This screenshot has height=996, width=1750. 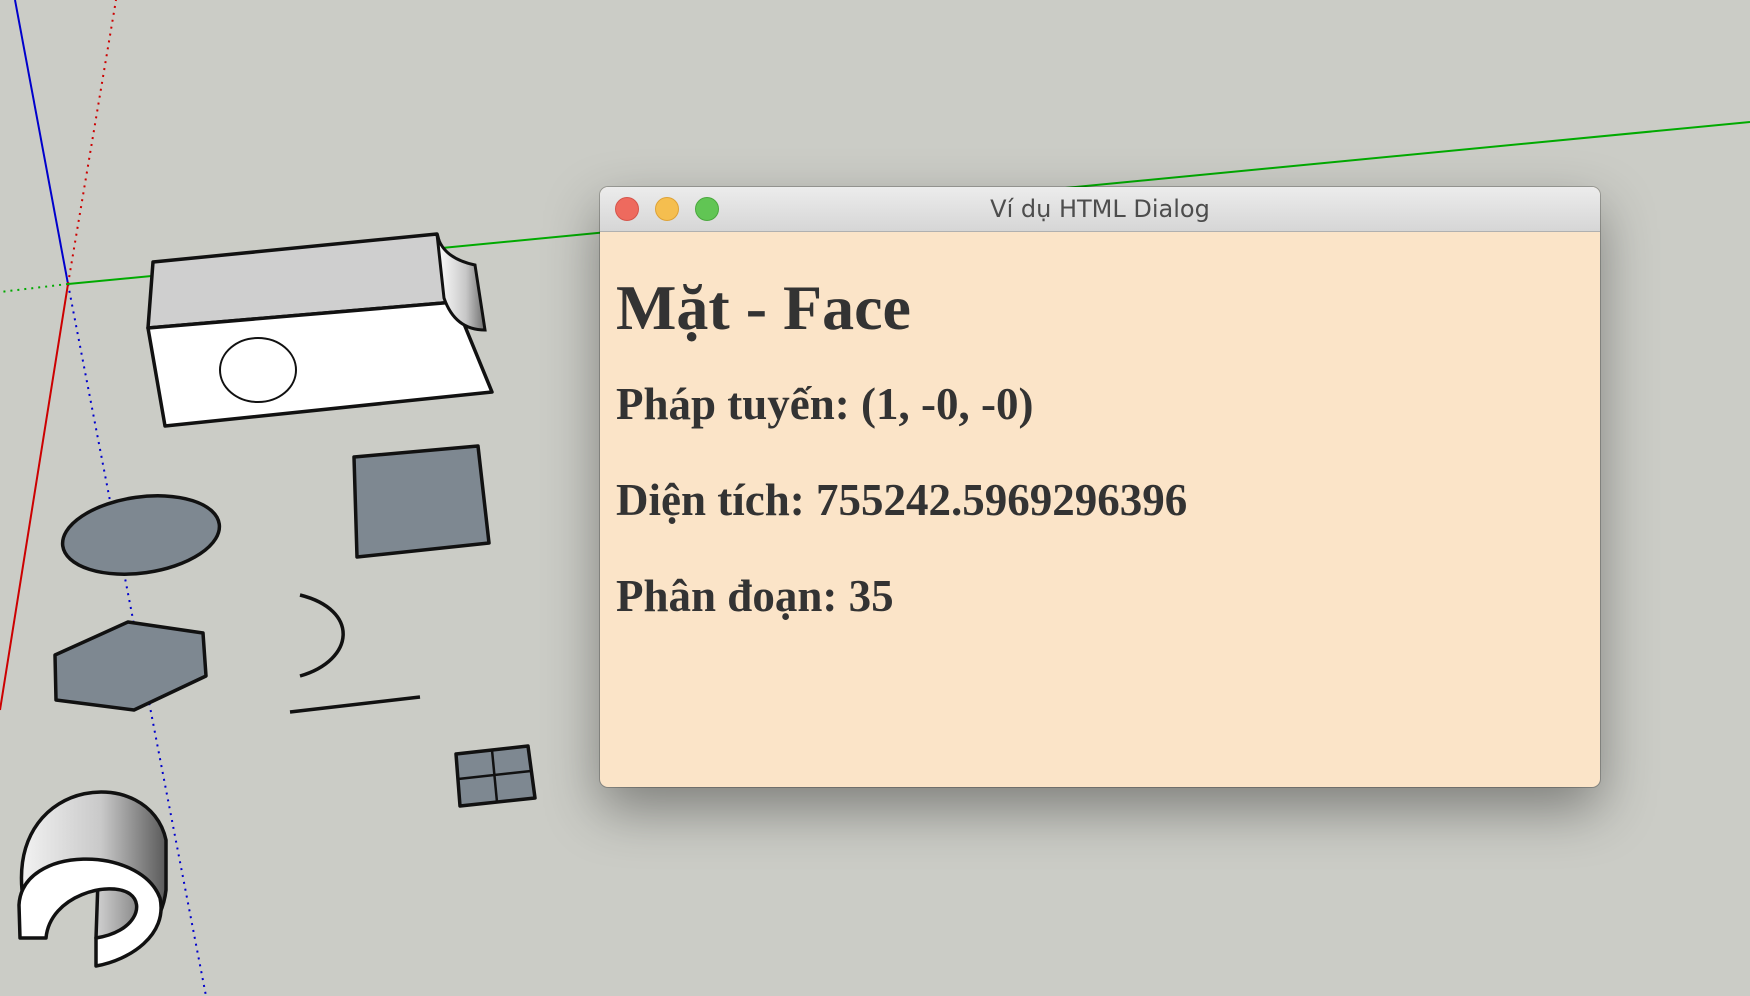 I want to click on red-axis, so click(x=34, y=497).